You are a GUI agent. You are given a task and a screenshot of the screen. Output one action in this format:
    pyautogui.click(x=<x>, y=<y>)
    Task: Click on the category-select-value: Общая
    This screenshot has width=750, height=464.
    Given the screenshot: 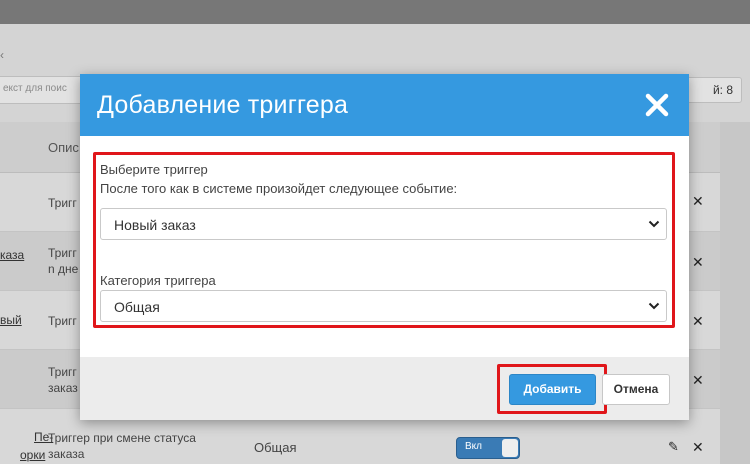 What is the action you would take?
    pyautogui.click(x=137, y=307)
    